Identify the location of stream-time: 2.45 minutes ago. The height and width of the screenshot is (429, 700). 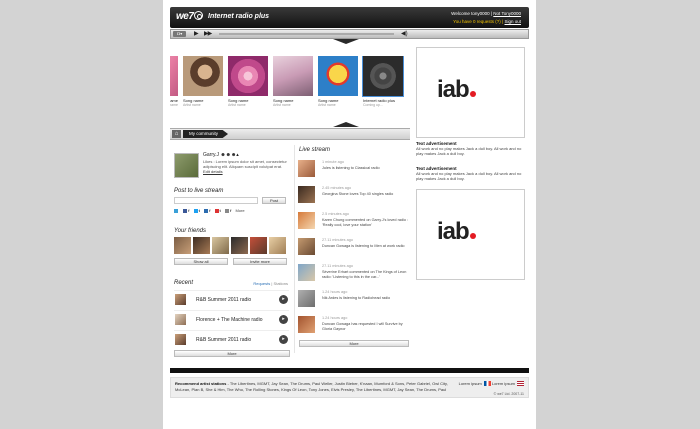
(337, 188).